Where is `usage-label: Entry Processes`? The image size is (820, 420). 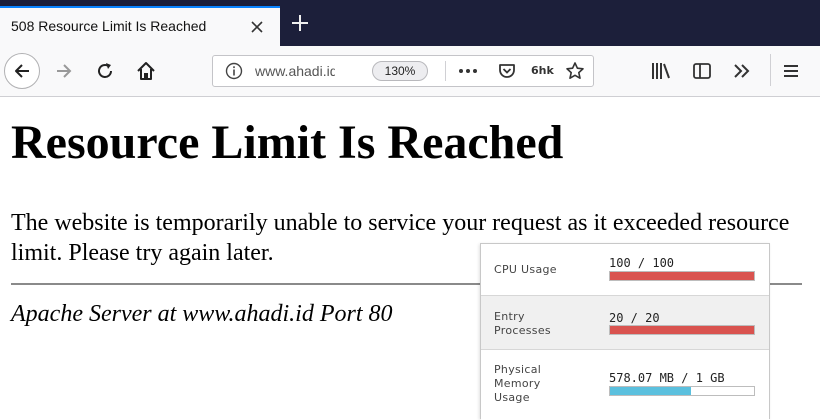
usage-label: Entry Processes is located at coordinates (522, 323).